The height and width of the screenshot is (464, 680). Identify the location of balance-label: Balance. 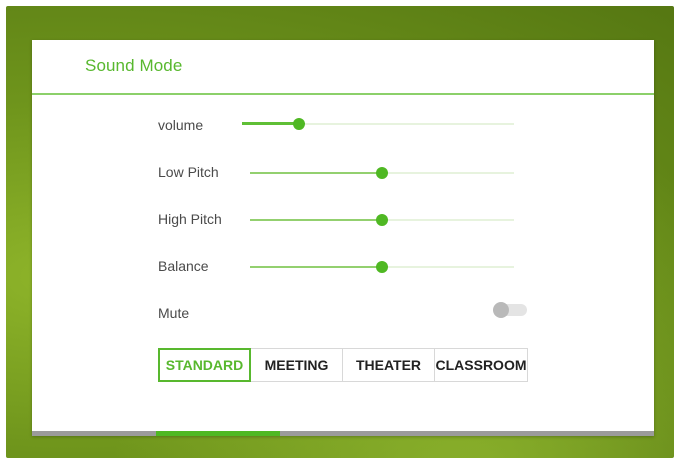
(183, 266).